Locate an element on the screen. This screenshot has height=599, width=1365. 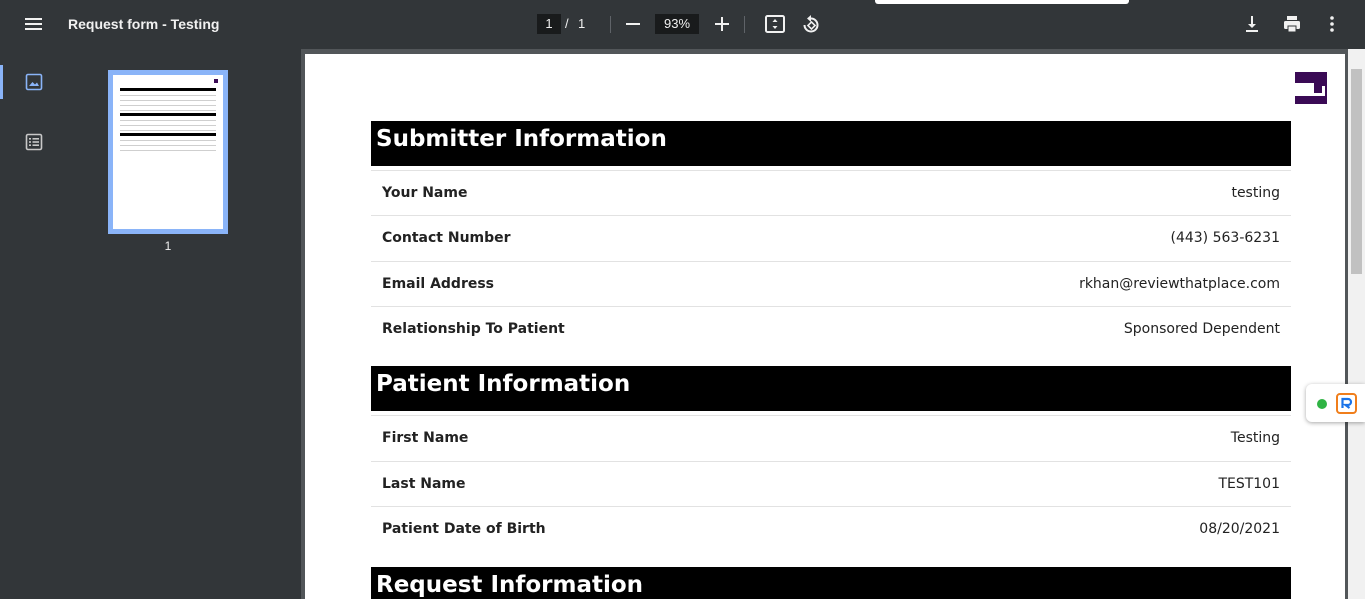
vertical-scrollbar is located at coordinates (1356, 324).